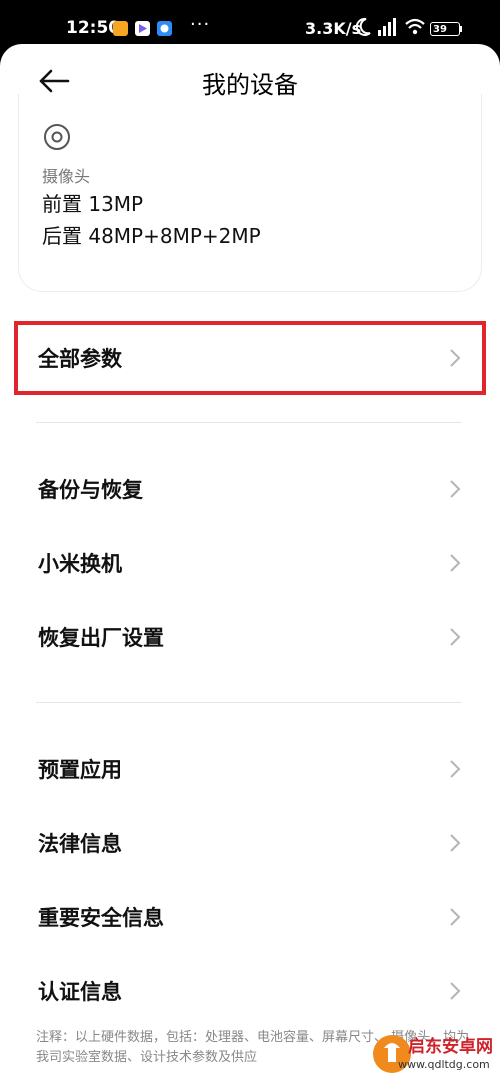 This screenshot has height=1084, width=500. Describe the element at coordinates (200, 24) in the screenshot. I see `more-notifications-icon: ···` at that location.